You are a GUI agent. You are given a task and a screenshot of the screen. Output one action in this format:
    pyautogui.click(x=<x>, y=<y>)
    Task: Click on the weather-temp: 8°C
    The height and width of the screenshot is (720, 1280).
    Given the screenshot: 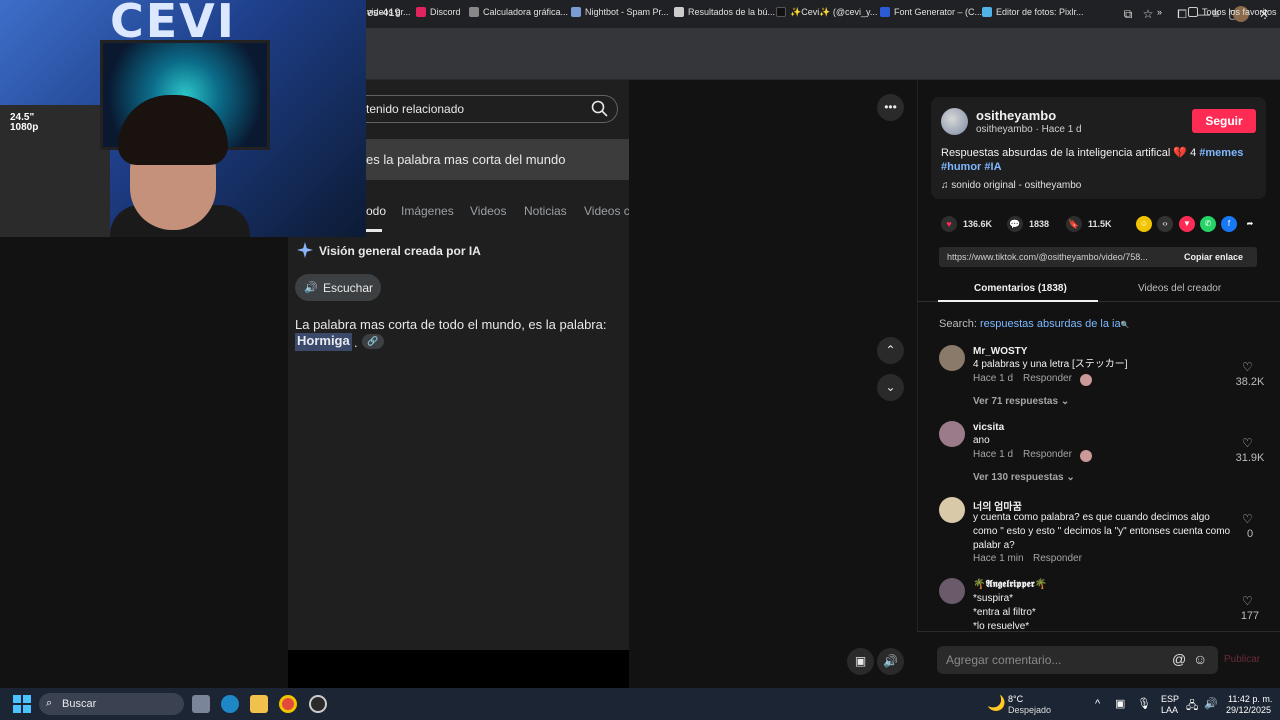 What is the action you would take?
    pyautogui.click(x=1015, y=699)
    